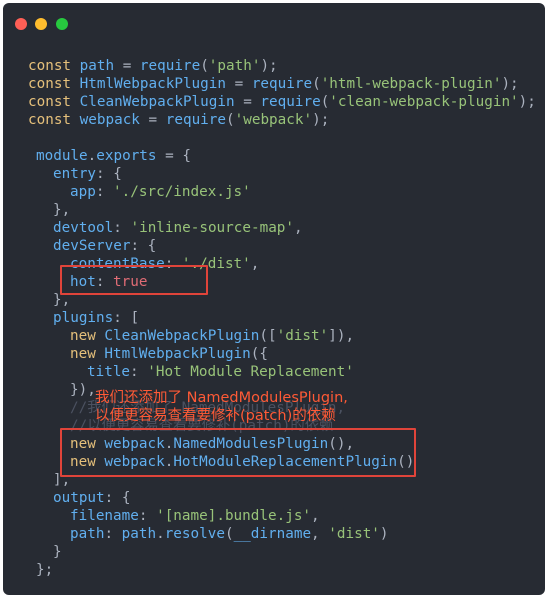 The height and width of the screenshot is (599, 550). What do you see at coordinates (62, 210) in the screenshot?
I see `code-line-8: },` at bounding box center [62, 210].